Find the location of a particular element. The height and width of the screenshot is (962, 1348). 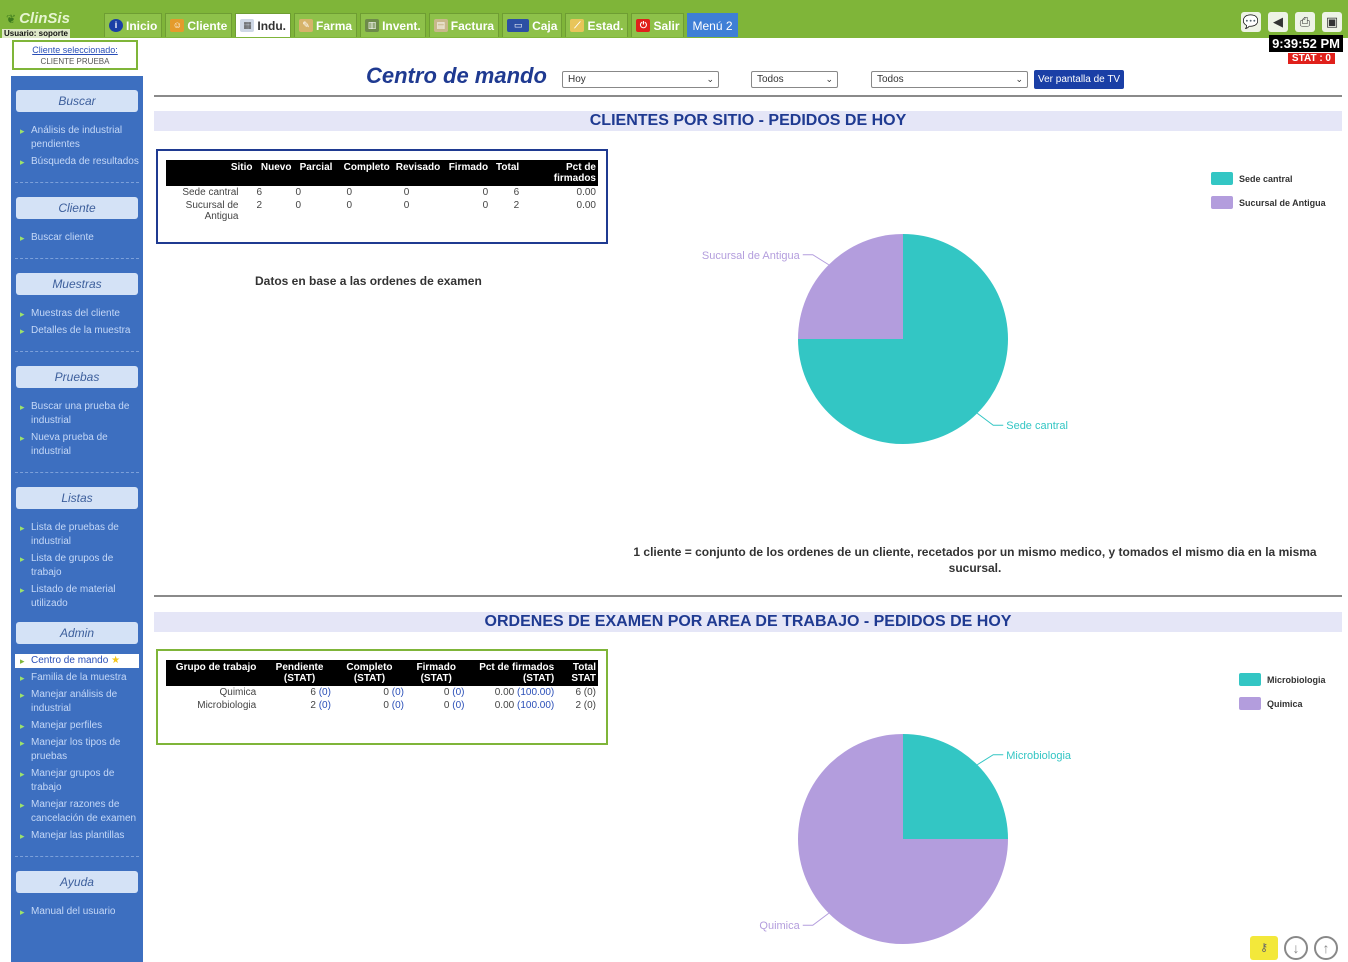

sidebar-section-cliente: Cliente is located at coordinates (77, 208).